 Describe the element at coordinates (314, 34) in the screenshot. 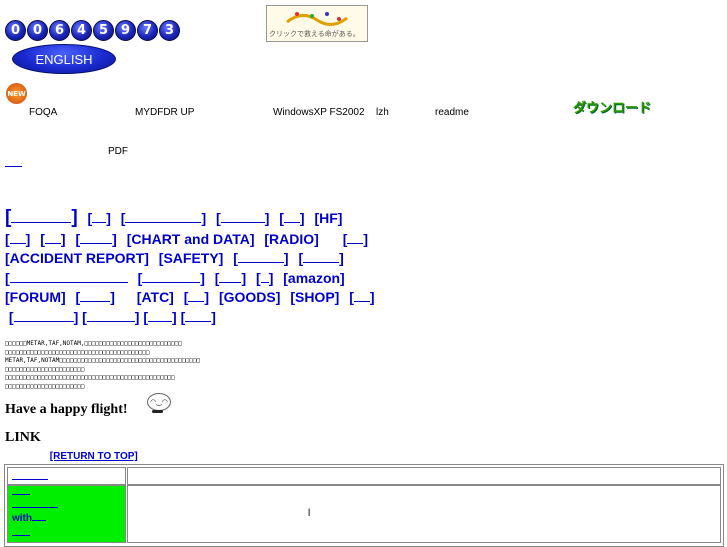

I see `banner-text: クリックで救える命がある。` at that location.